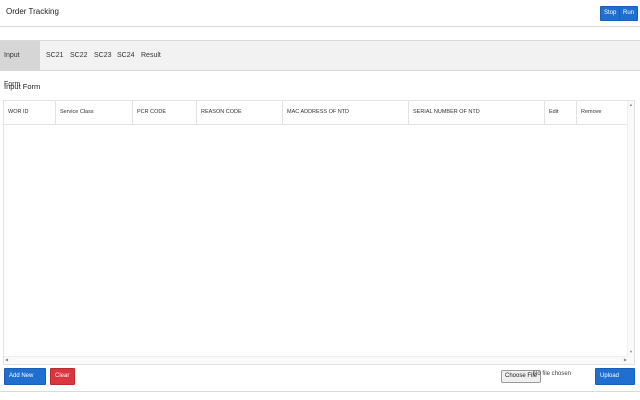 The image size is (640, 400). What do you see at coordinates (552, 374) in the screenshot?
I see `file-status-text: No file chosen` at bounding box center [552, 374].